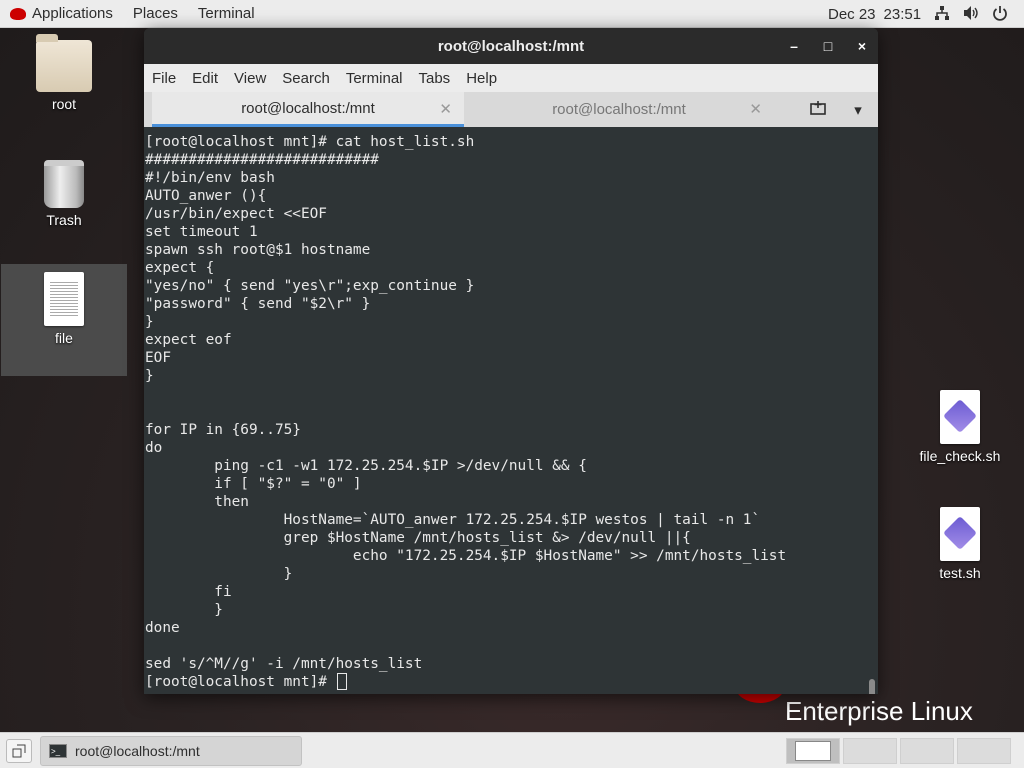  What do you see at coordinates (240, 682) in the screenshot?
I see `terminal-prompt: [root@localhost mnt]#` at bounding box center [240, 682].